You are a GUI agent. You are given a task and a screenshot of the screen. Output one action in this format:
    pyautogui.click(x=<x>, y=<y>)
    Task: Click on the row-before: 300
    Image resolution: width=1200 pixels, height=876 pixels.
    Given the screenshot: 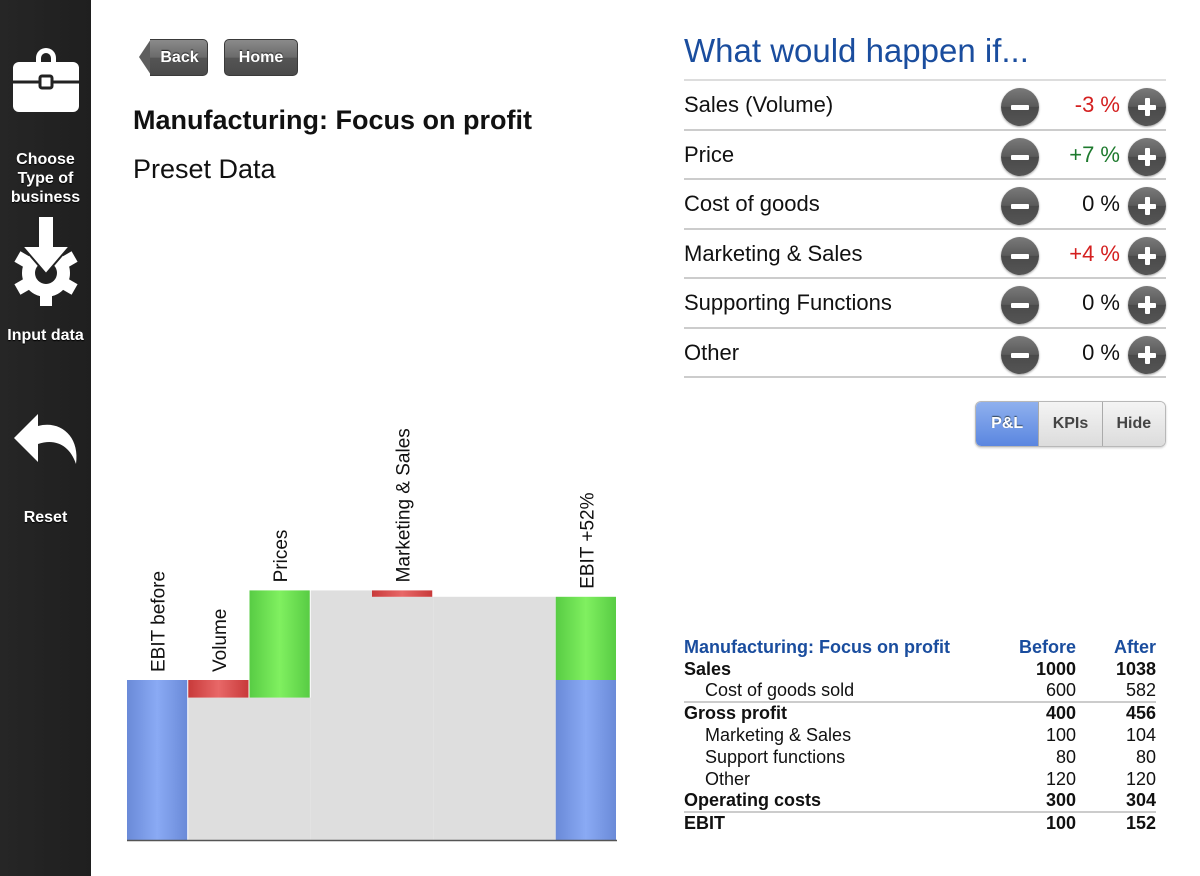 What is the action you would take?
    pyautogui.click(x=1060, y=800)
    